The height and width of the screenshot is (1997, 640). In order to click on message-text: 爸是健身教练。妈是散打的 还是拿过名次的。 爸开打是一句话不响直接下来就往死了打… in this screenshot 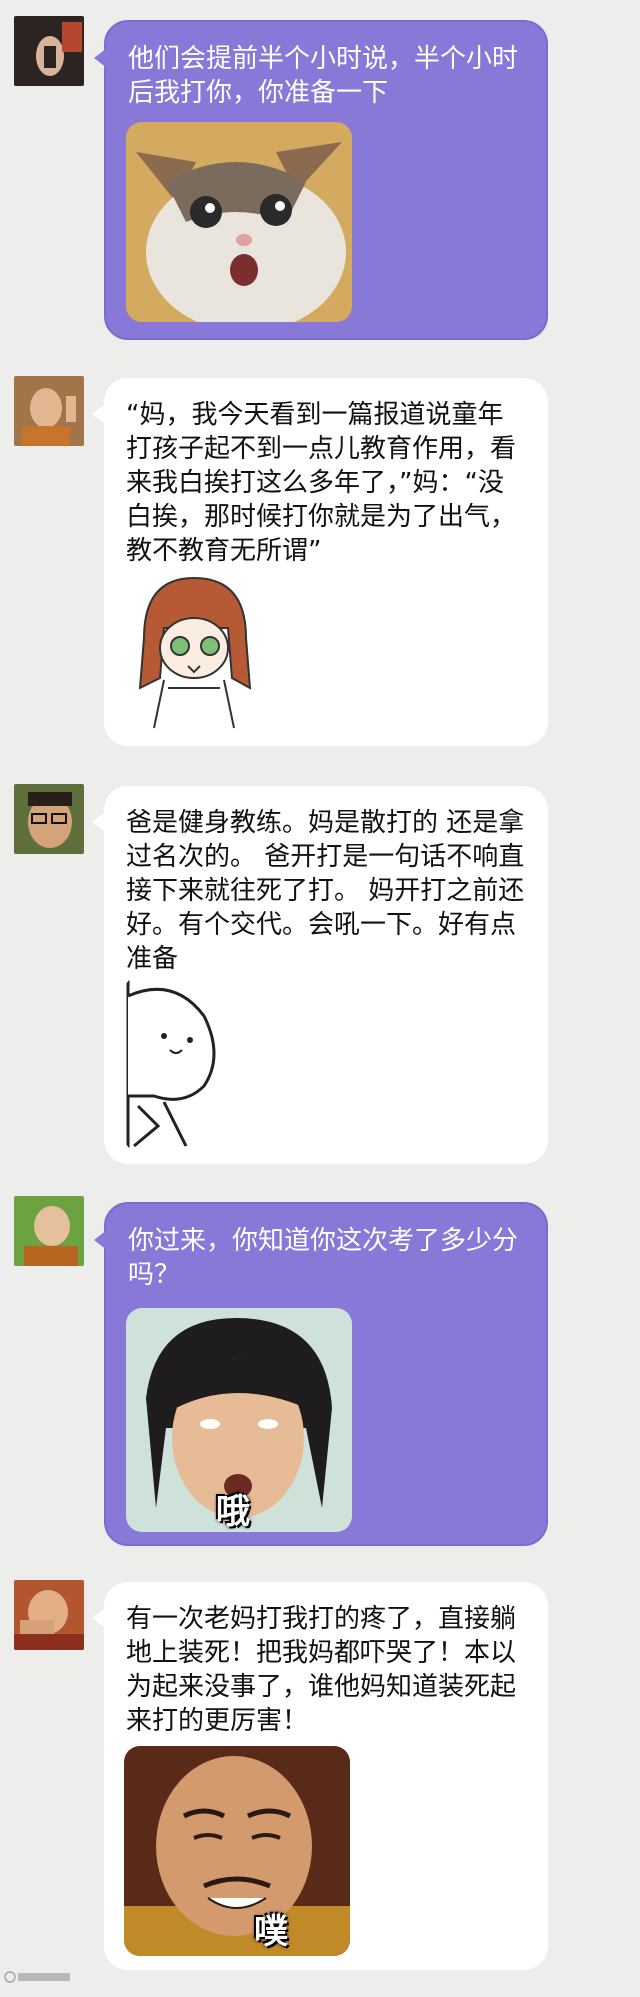, I will do `click(325, 891)`.